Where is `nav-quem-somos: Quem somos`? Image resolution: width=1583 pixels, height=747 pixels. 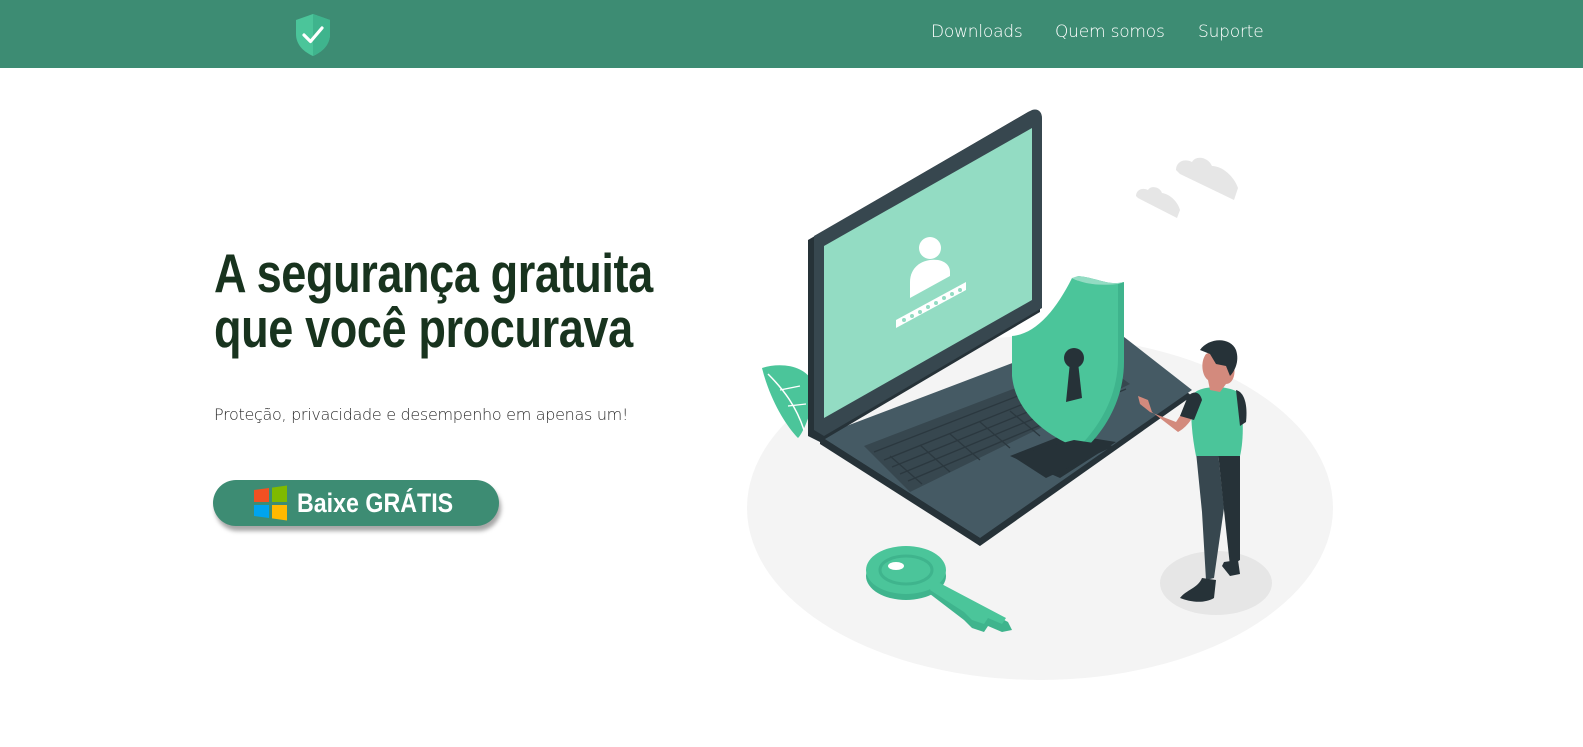 nav-quem-somos: Quem somos is located at coordinates (1110, 32).